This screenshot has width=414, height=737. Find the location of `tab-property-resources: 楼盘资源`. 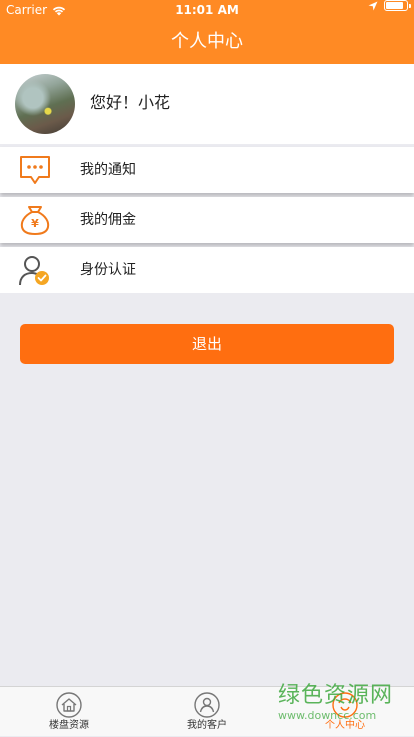

tab-property-resources: 楼盘资源 is located at coordinates (69, 712).